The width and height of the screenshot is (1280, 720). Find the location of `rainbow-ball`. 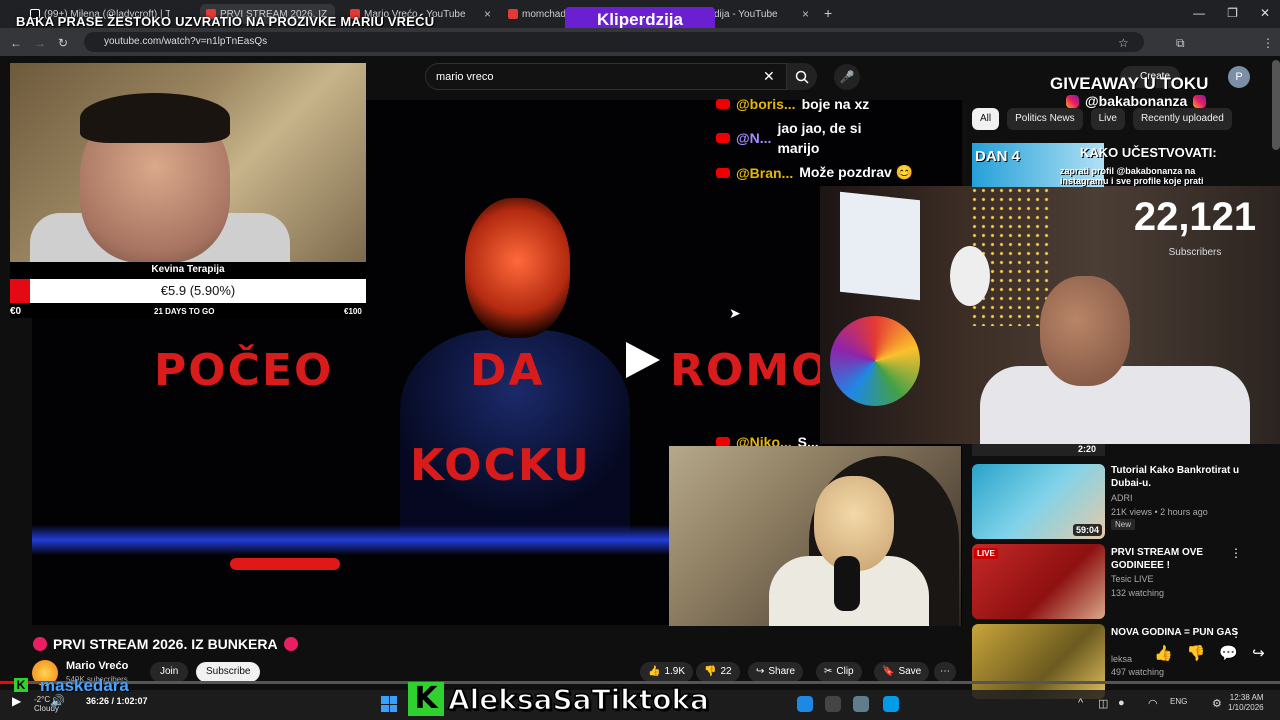

rainbow-ball is located at coordinates (875, 361).